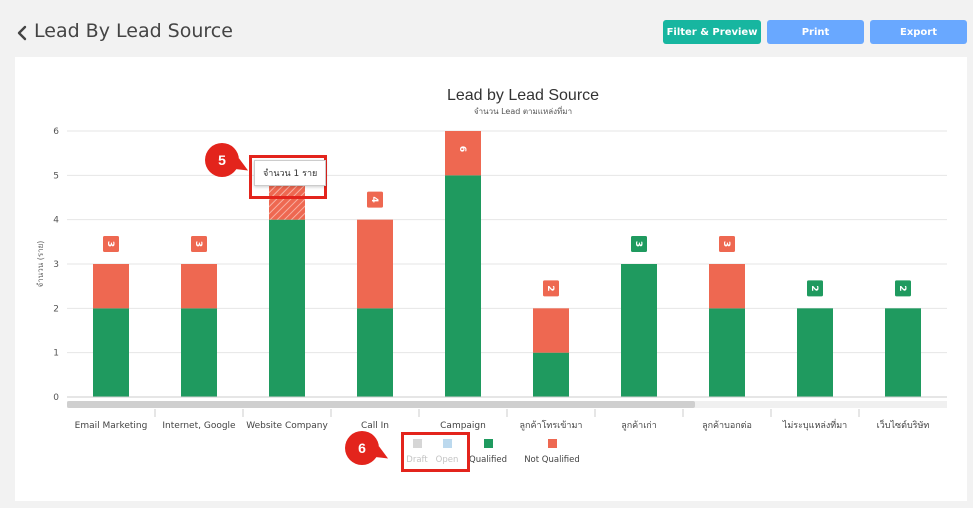  What do you see at coordinates (918, 32) in the screenshot?
I see `export-button: Export` at bounding box center [918, 32].